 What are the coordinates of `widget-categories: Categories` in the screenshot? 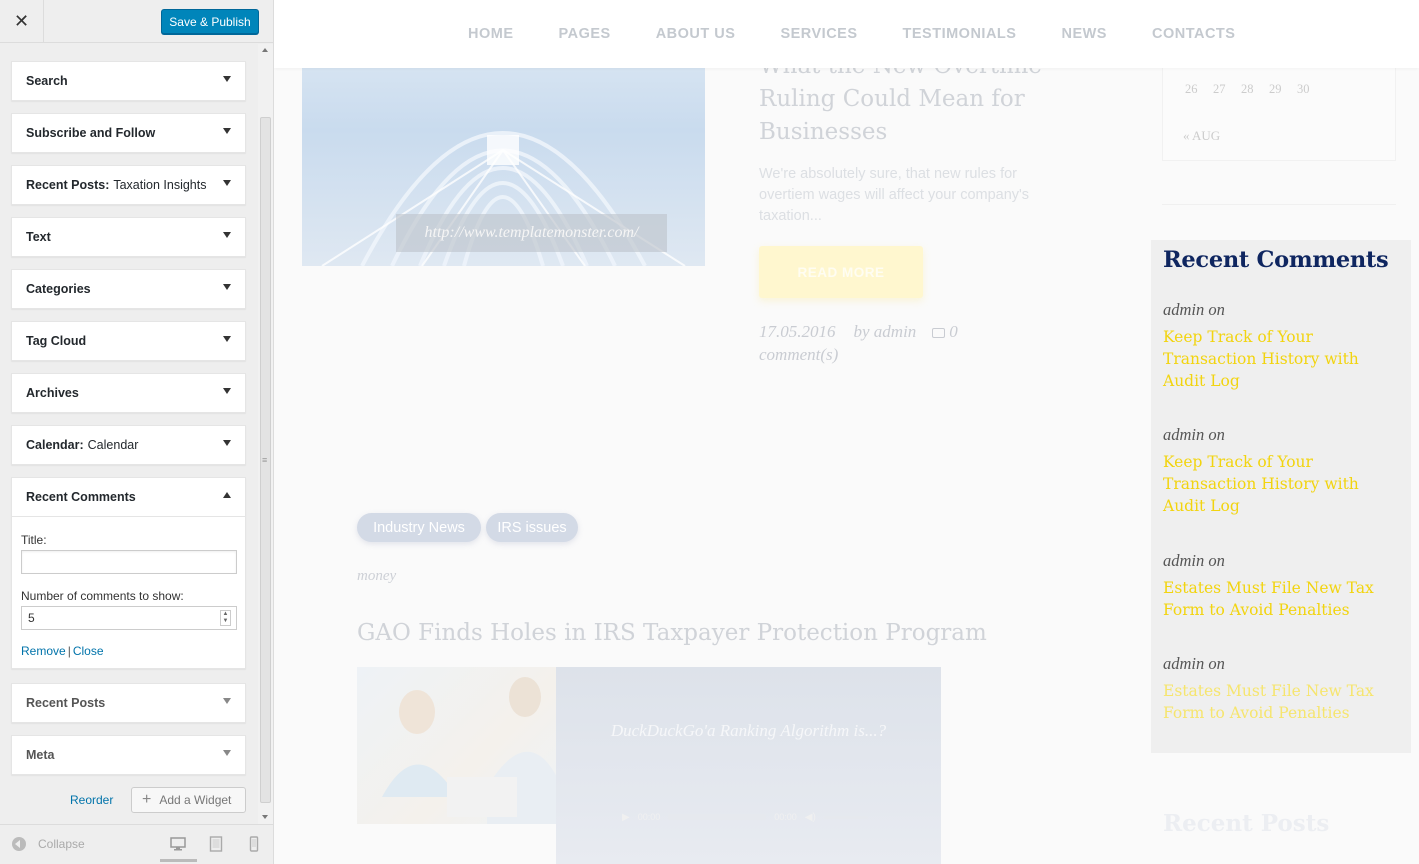 It's located at (128, 289).